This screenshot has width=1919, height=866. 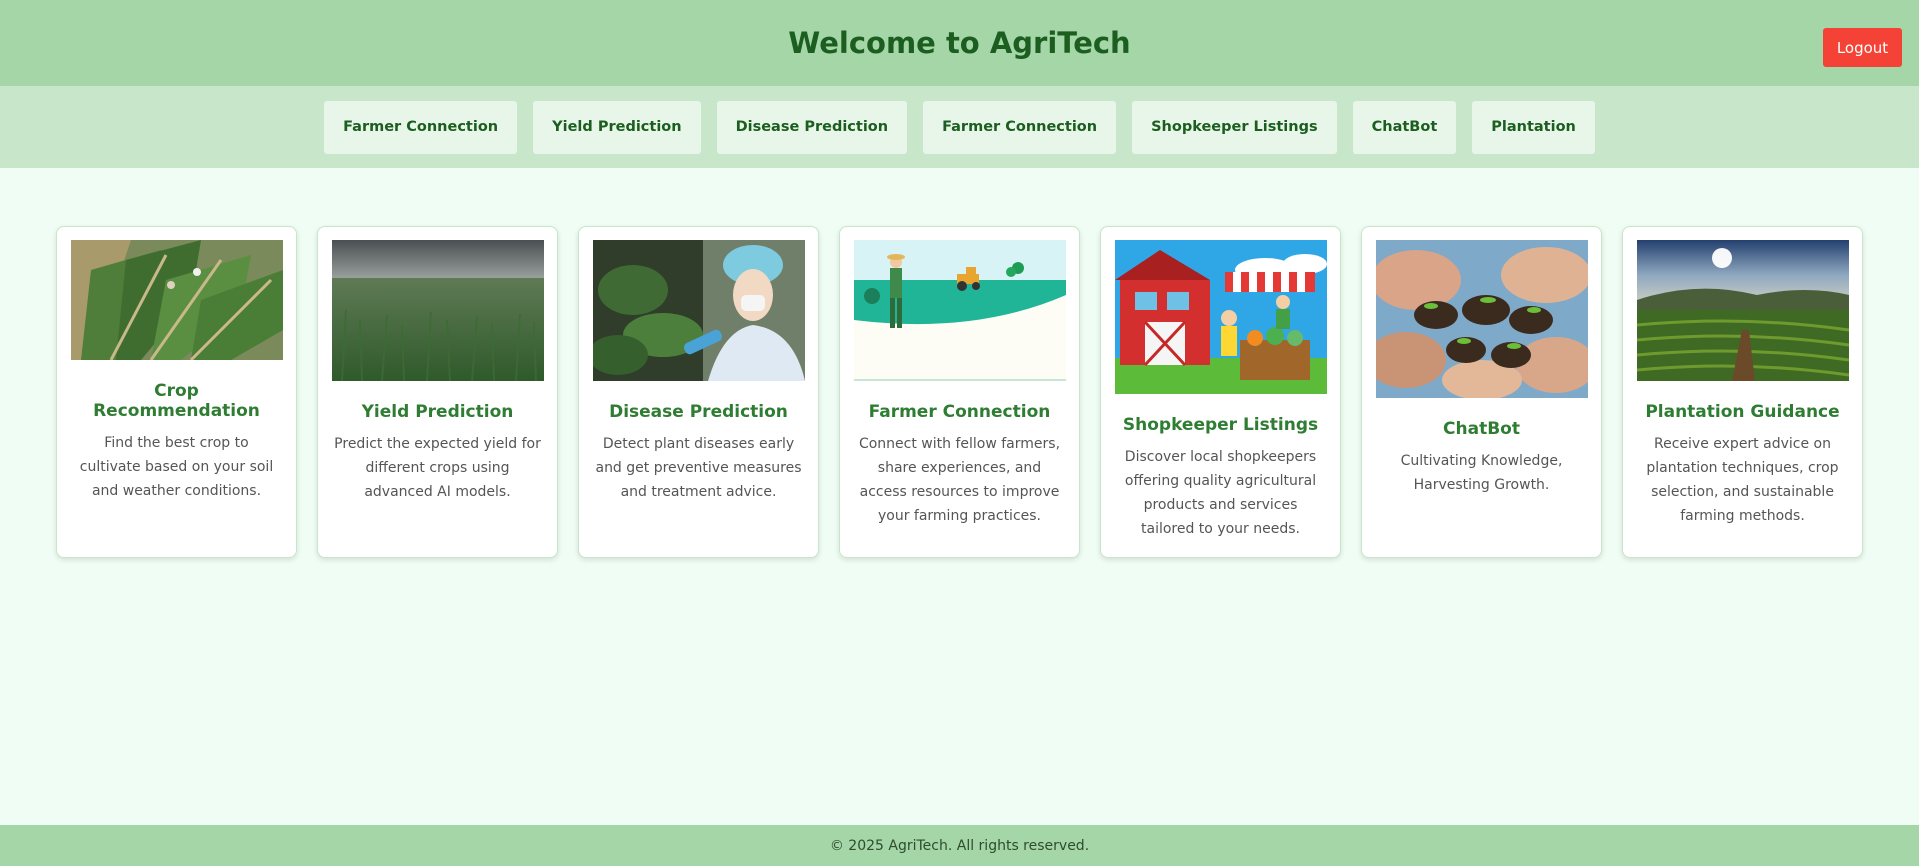 What do you see at coordinates (1221, 317) in the screenshot?
I see `market-stall-image` at bounding box center [1221, 317].